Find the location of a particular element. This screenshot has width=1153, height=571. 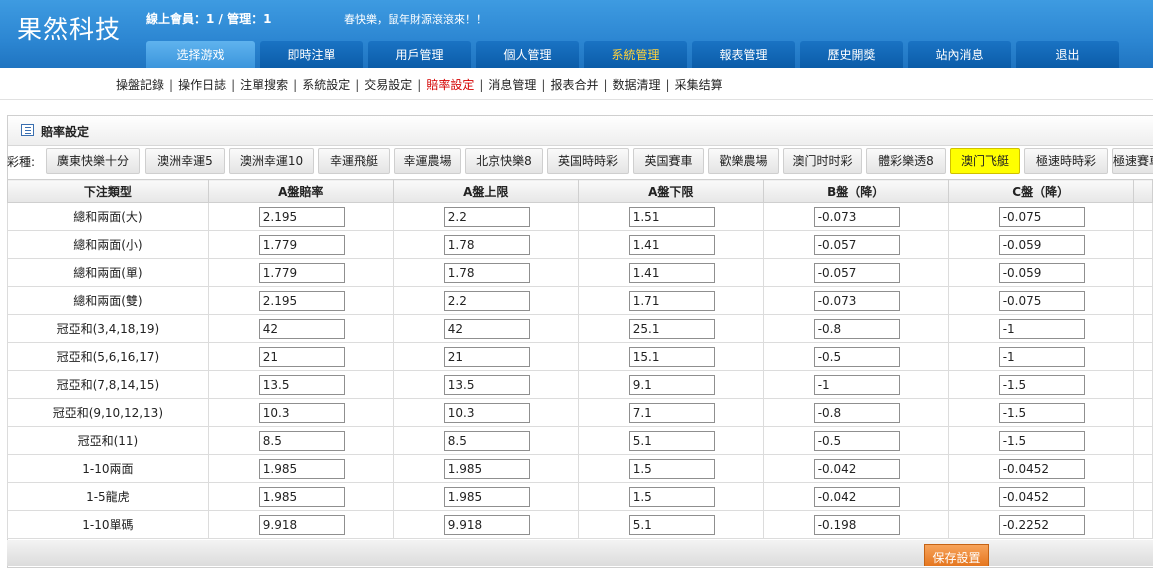

subnav-bet-search: 注單搜索 is located at coordinates (264, 85).